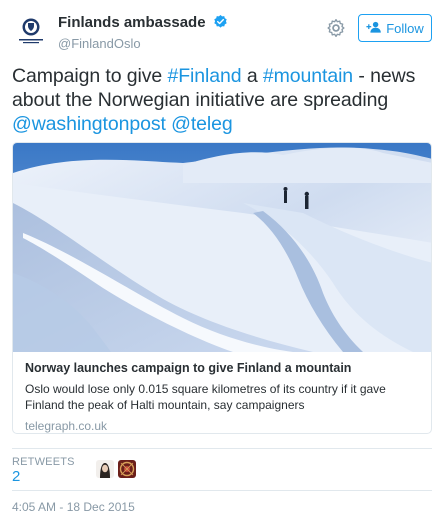  I want to click on retweeter-avatars, so click(116, 469).